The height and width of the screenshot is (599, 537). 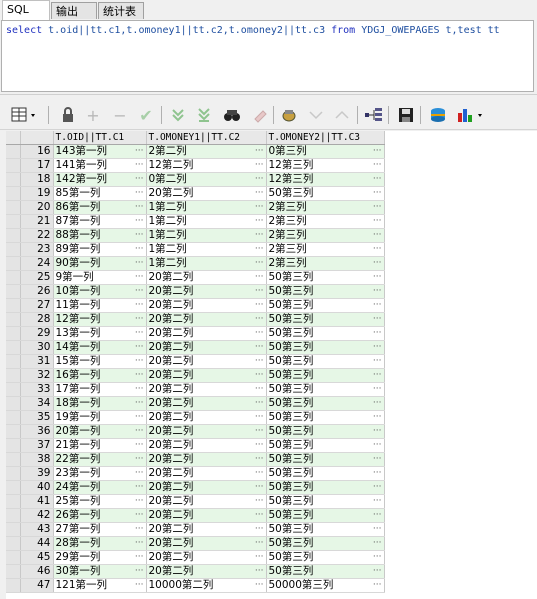 What do you see at coordinates (325, 249) in the screenshot?
I see `table-cell: 2第三列 ···` at bounding box center [325, 249].